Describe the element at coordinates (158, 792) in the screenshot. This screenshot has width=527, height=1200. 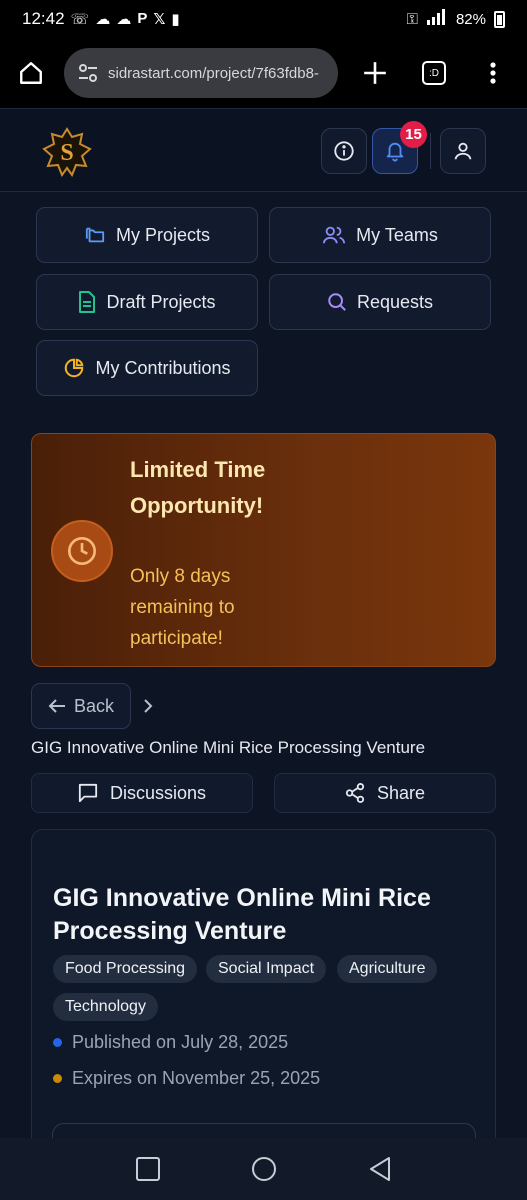
I see `discussions-label: Discussions` at that location.